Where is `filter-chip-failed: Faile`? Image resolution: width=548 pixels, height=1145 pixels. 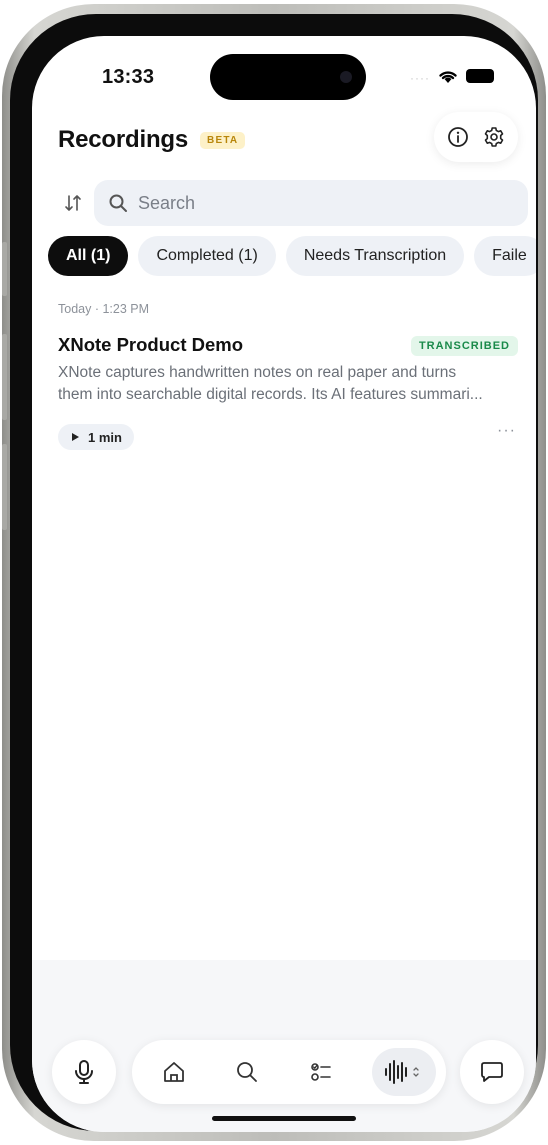 filter-chip-failed: Faile is located at coordinates (505, 256).